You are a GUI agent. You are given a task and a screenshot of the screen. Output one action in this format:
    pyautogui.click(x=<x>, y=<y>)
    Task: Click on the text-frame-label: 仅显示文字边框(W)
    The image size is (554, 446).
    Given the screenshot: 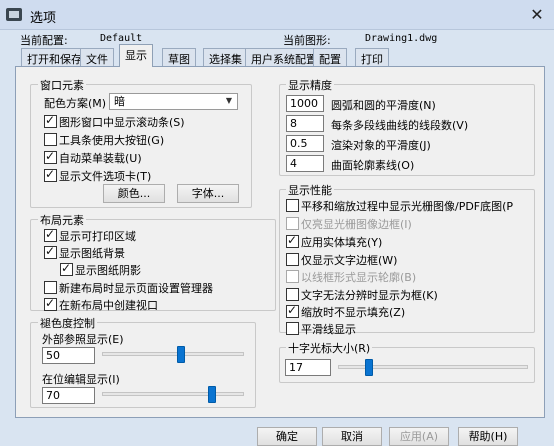 What is the action you would take?
    pyautogui.click(x=349, y=260)
    